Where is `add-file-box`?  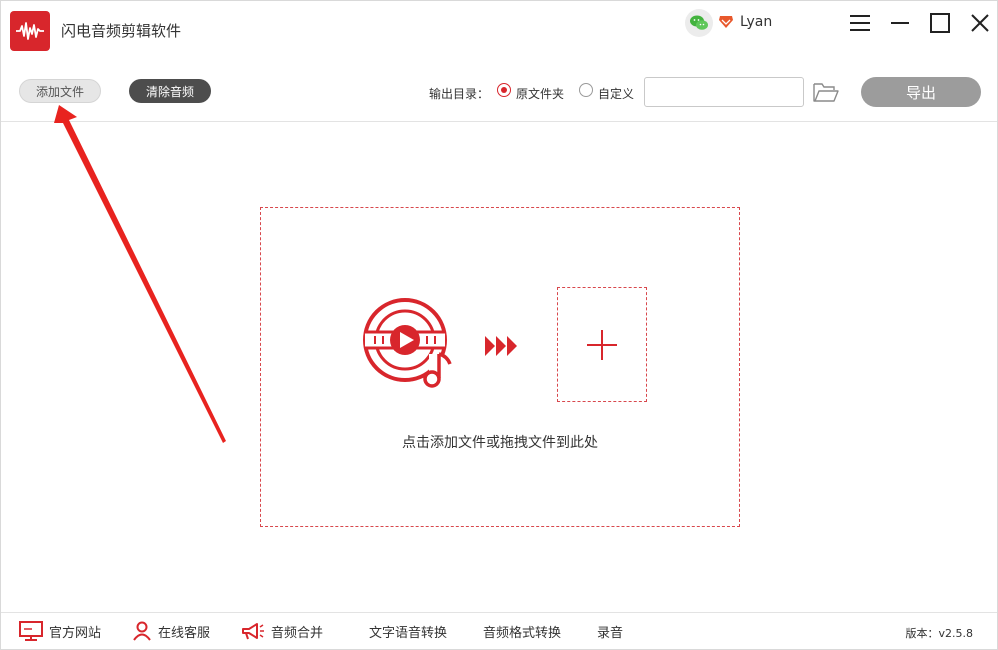
add-file-box is located at coordinates (602, 344).